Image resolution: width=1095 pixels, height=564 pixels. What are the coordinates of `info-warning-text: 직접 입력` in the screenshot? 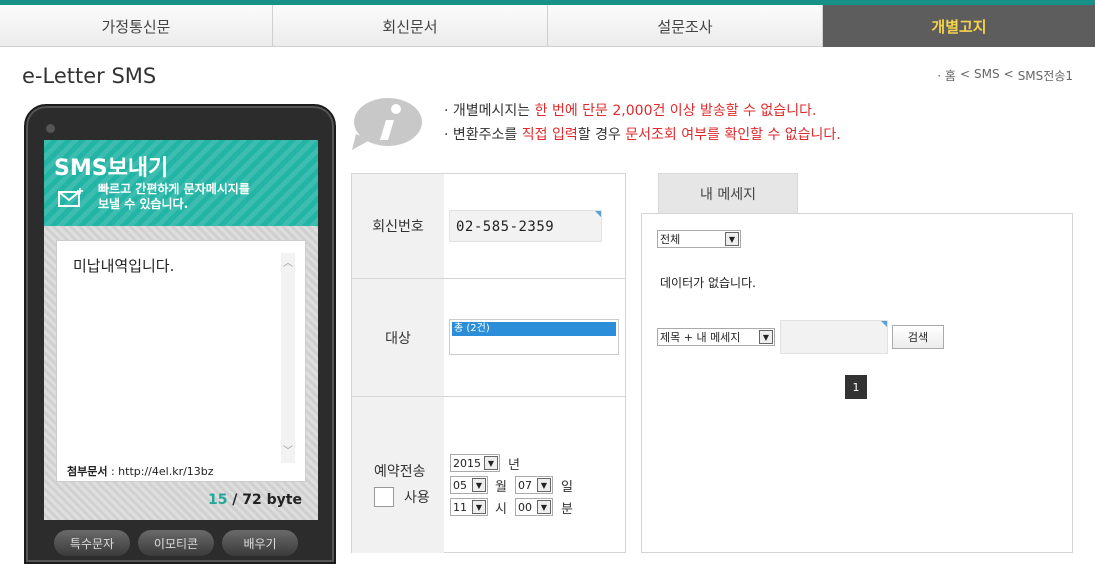 It's located at (549, 135).